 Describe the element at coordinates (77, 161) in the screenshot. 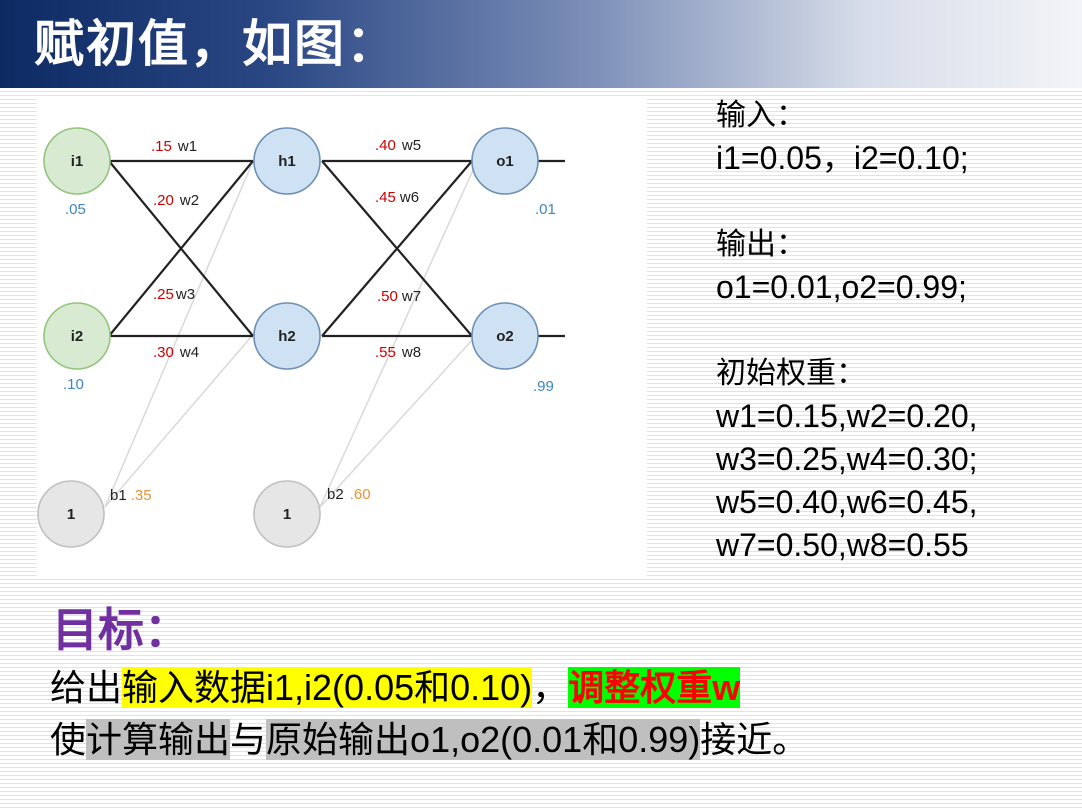

I see `node-label-i1: i1` at that location.